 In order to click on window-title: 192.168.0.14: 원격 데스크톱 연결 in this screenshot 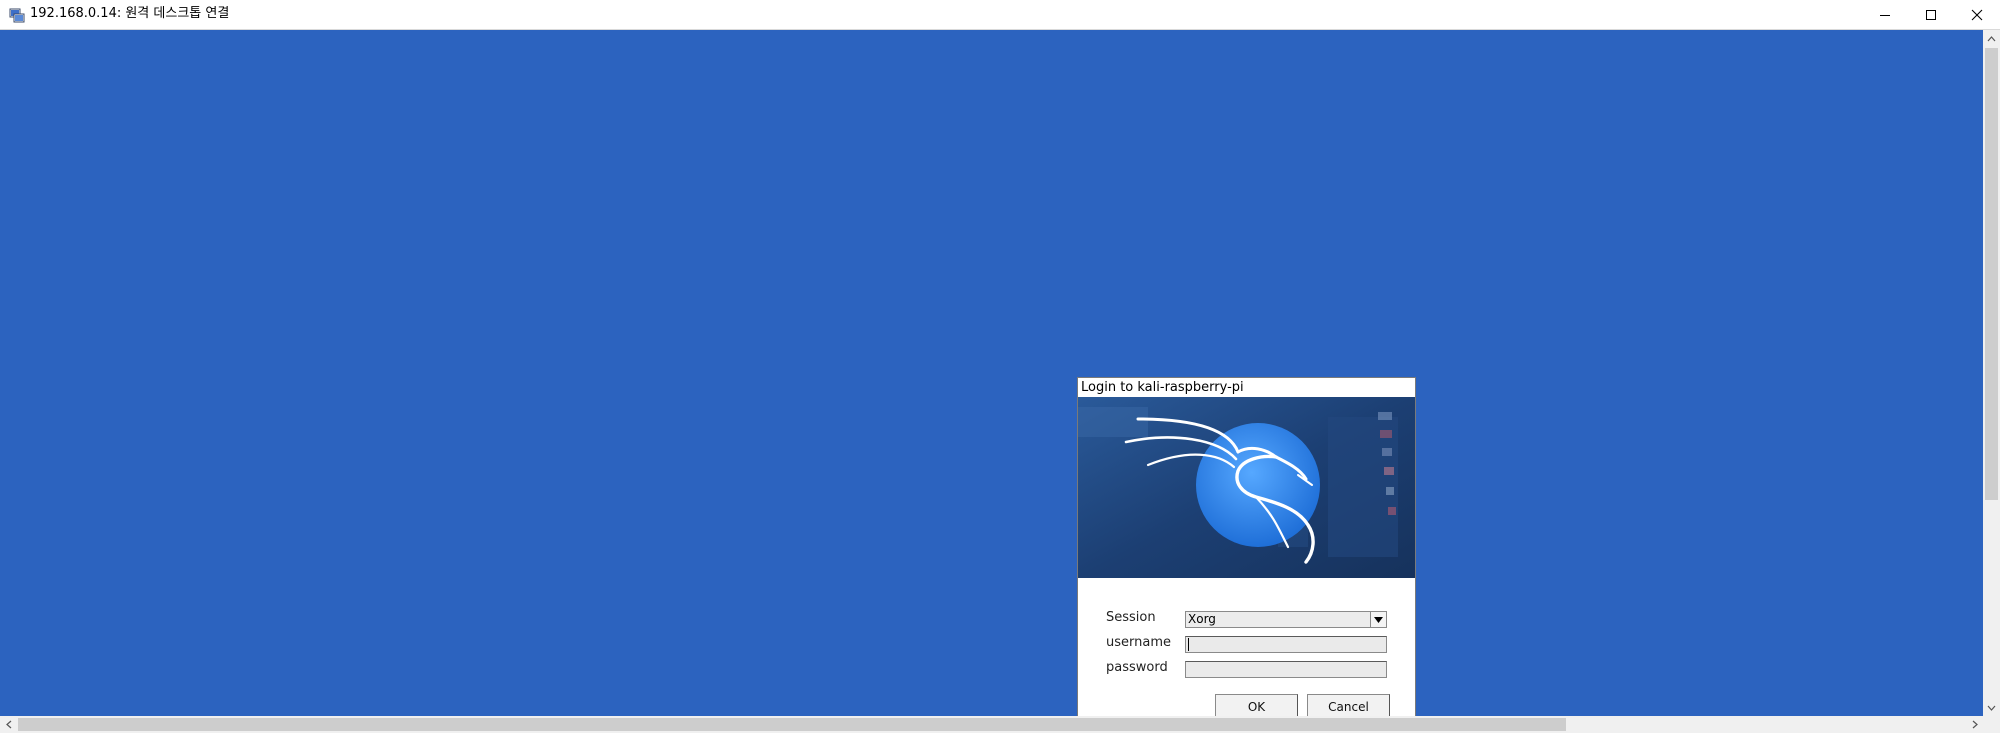, I will do `click(130, 13)`.